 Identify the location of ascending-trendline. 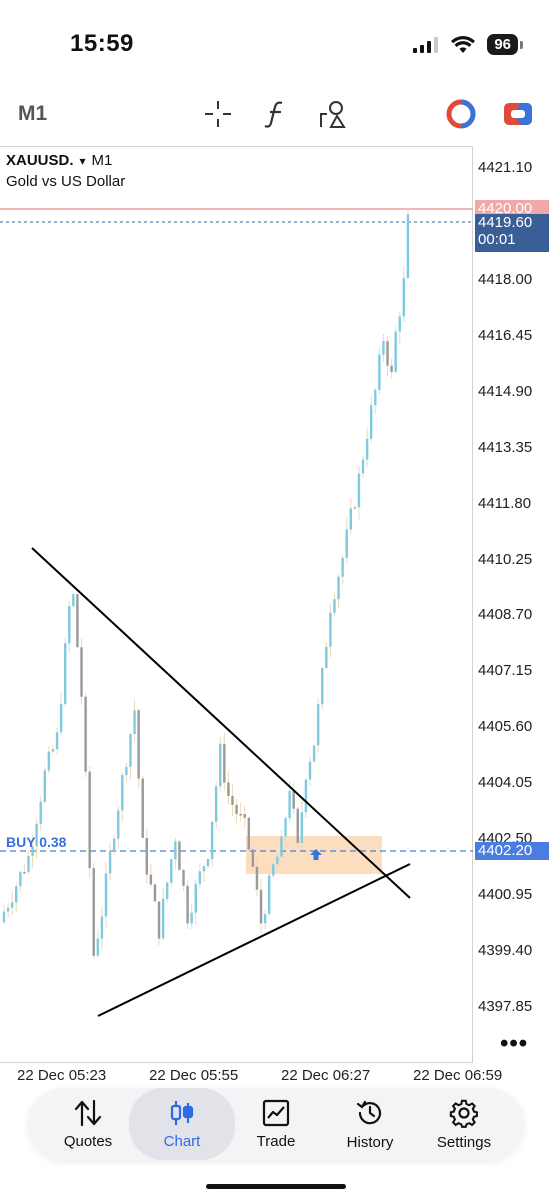
(254, 940).